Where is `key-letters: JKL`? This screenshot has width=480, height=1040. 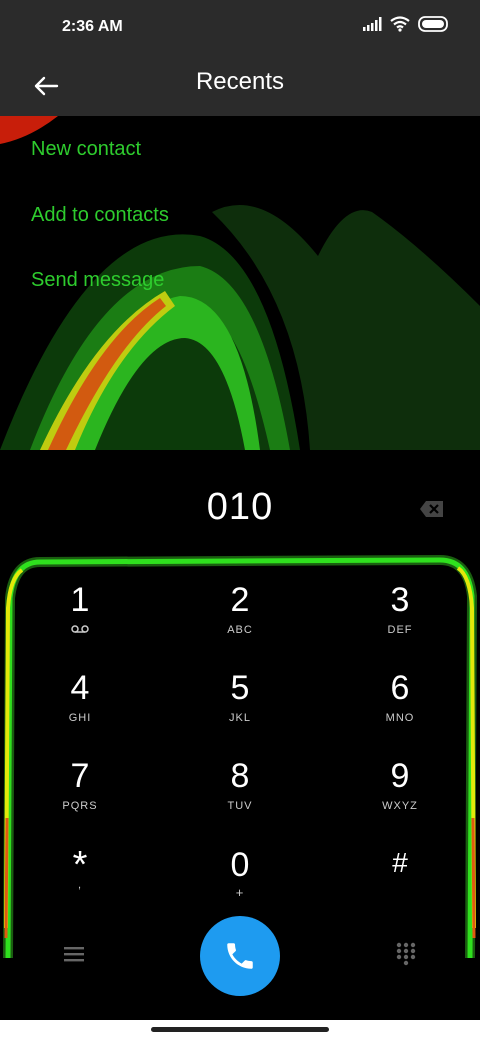 key-letters: JKL is located at coordinates (240, 718).